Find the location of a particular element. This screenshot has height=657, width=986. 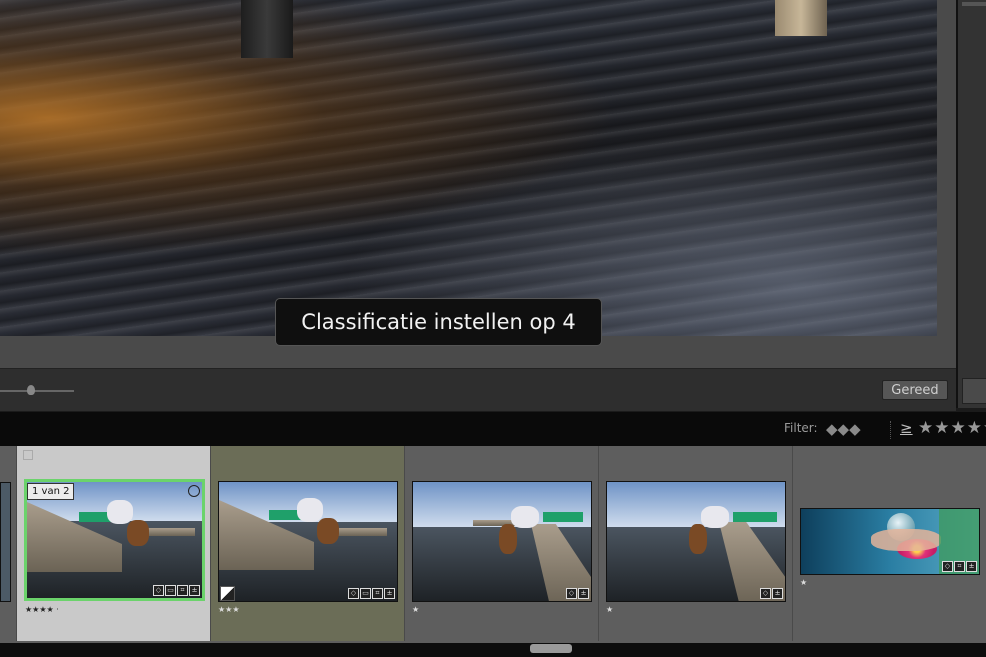

filmstrip-cell: ◇ ▭ ⌗ ± ★★★ is located at coordinates (308, 543).